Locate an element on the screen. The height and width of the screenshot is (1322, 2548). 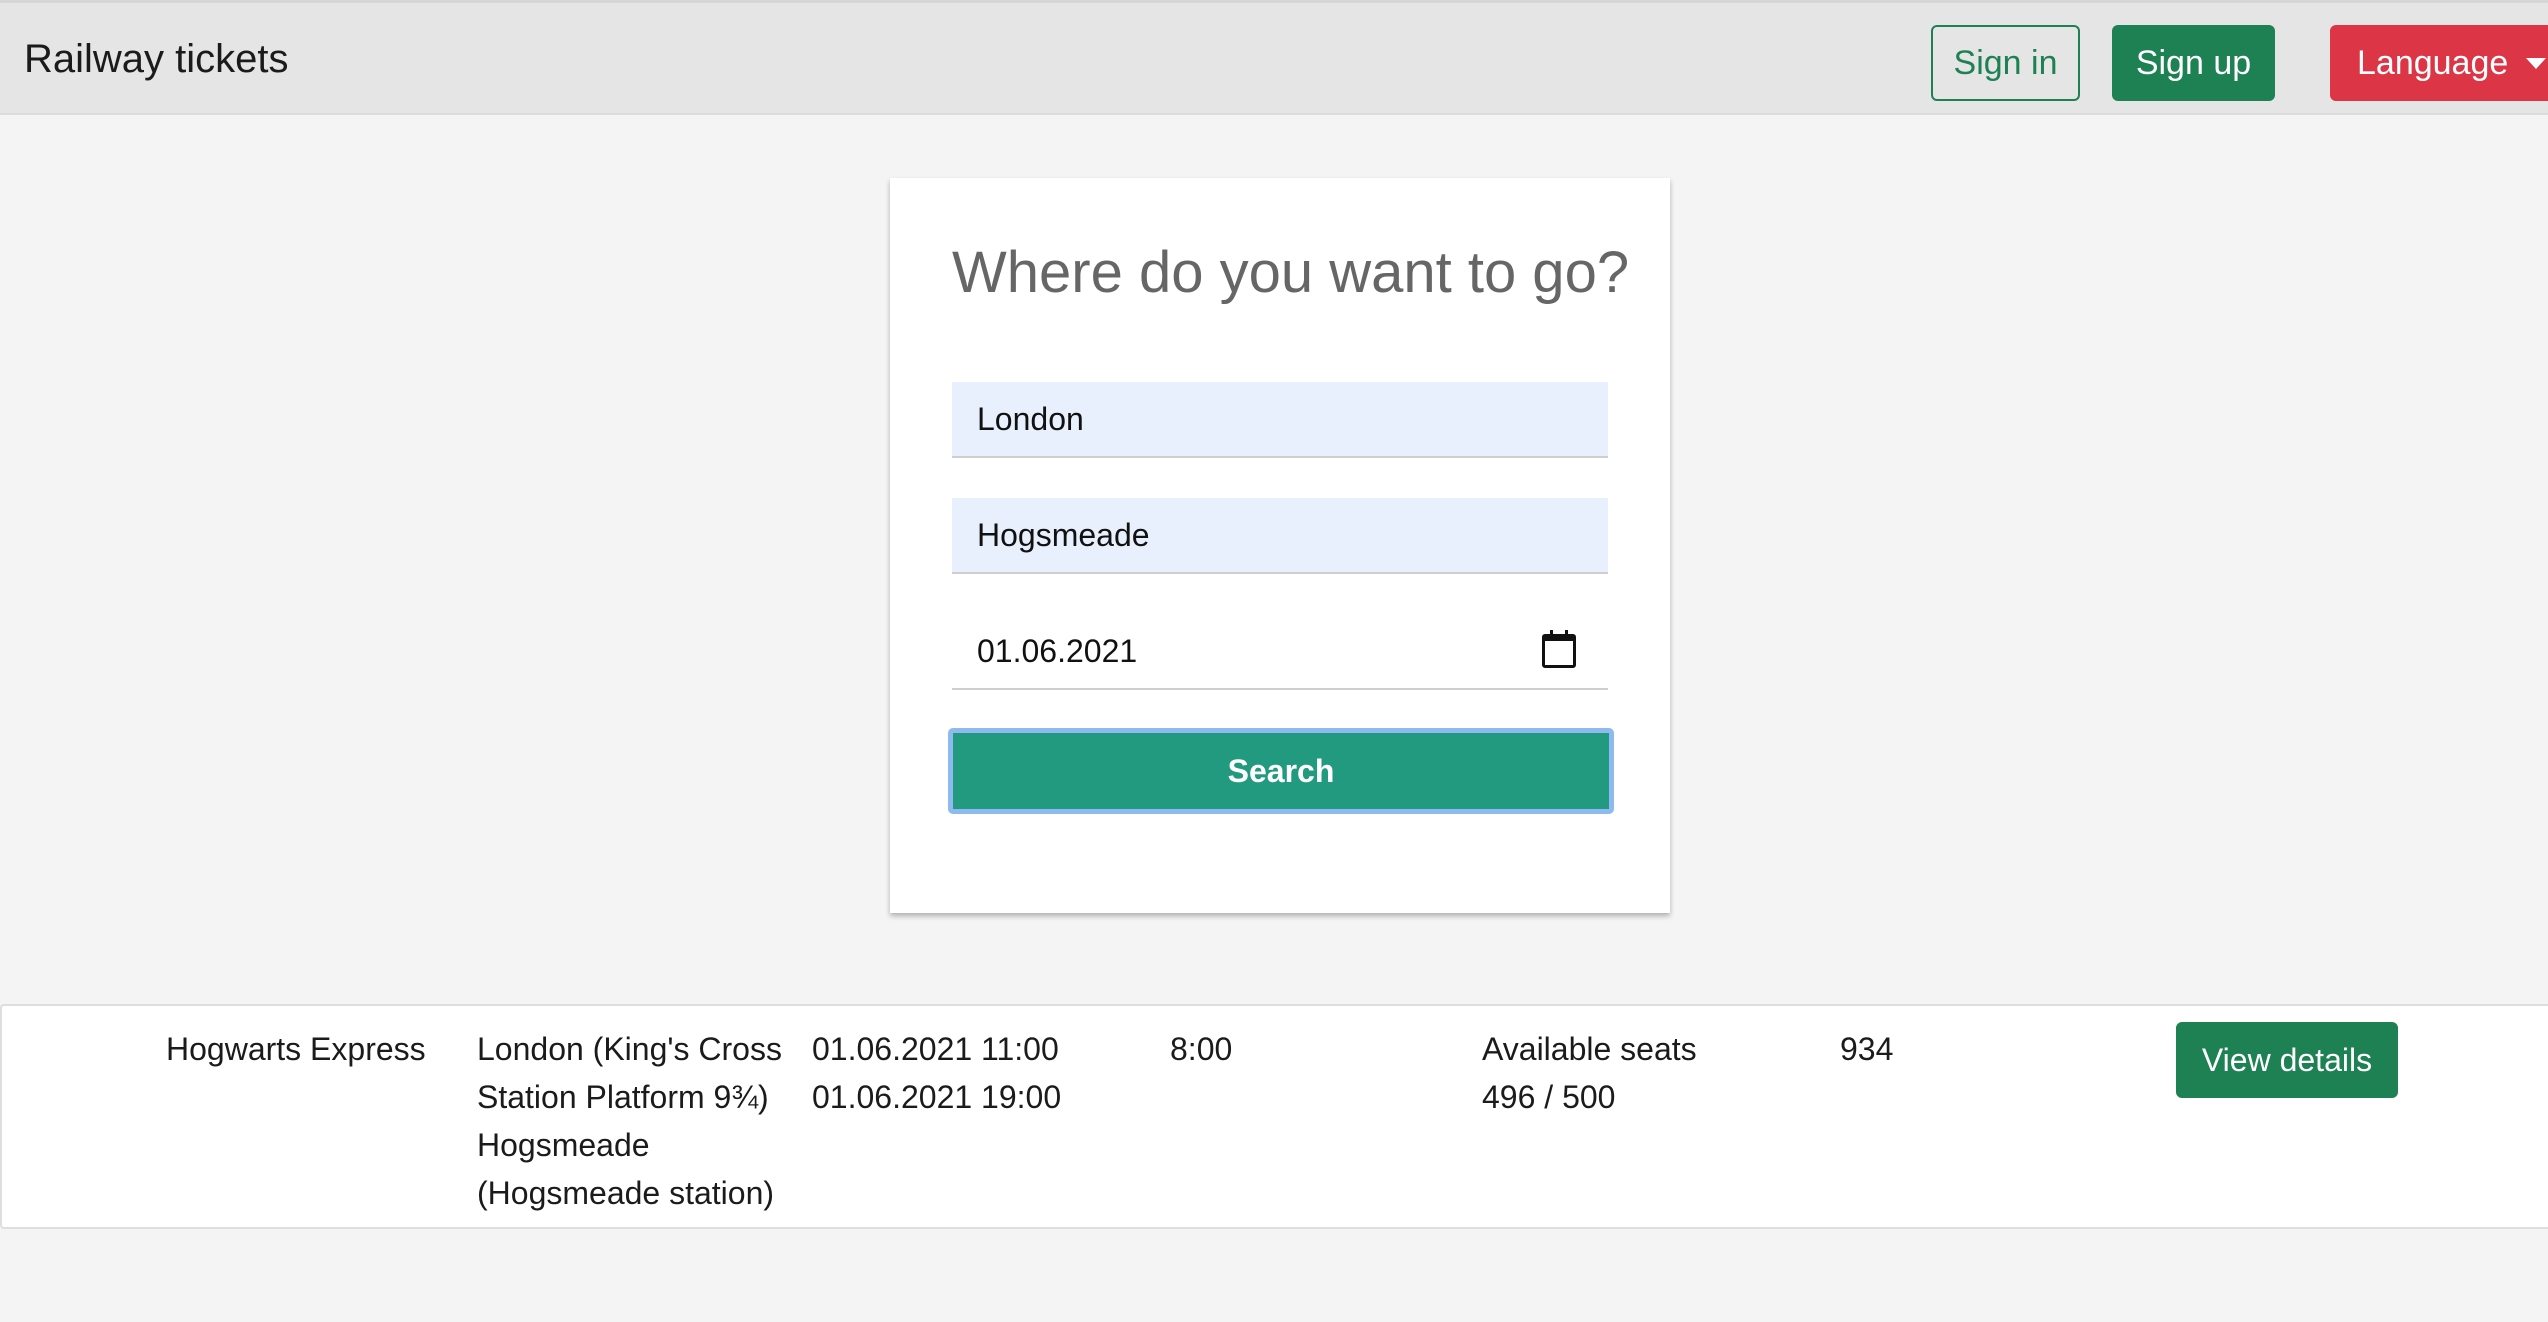
view-details-button: View details is located at coordinates (2287, 1060).